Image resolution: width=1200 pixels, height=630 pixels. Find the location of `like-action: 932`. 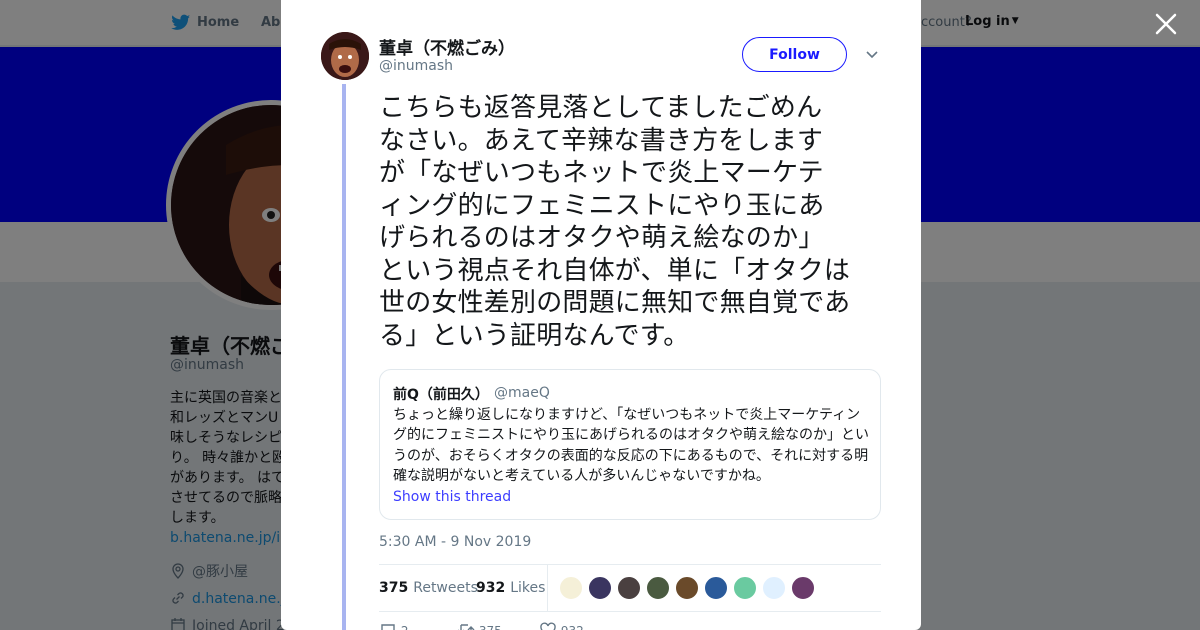

like-action: 932 is located at coordinates (561, 626).